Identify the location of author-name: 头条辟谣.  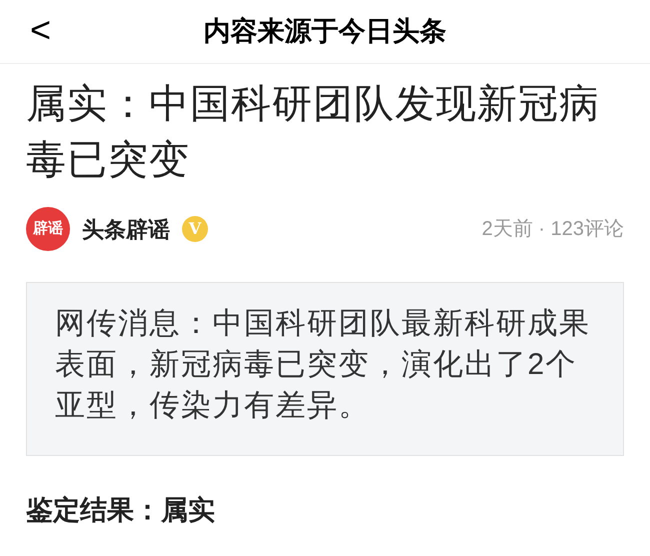
(126, 230).